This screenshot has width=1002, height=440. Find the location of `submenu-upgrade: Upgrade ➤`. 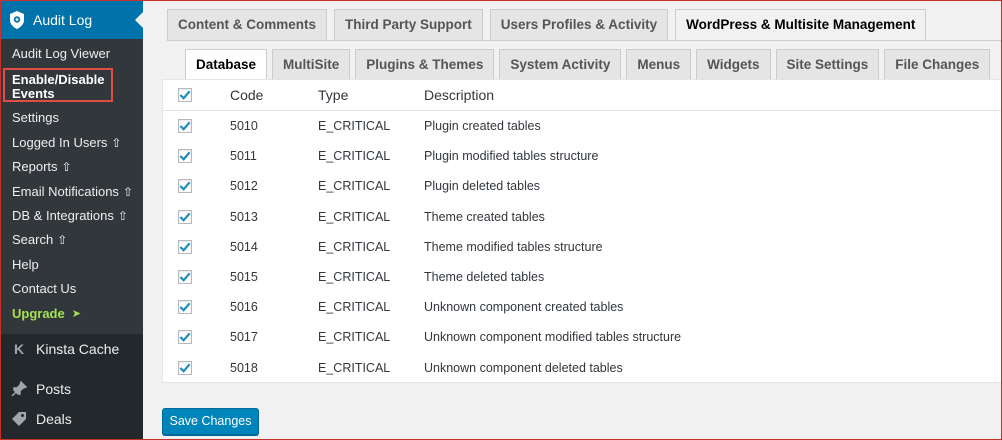

submenu-upgrade: Upgrade ➤ is located at coordinates (71, 314).